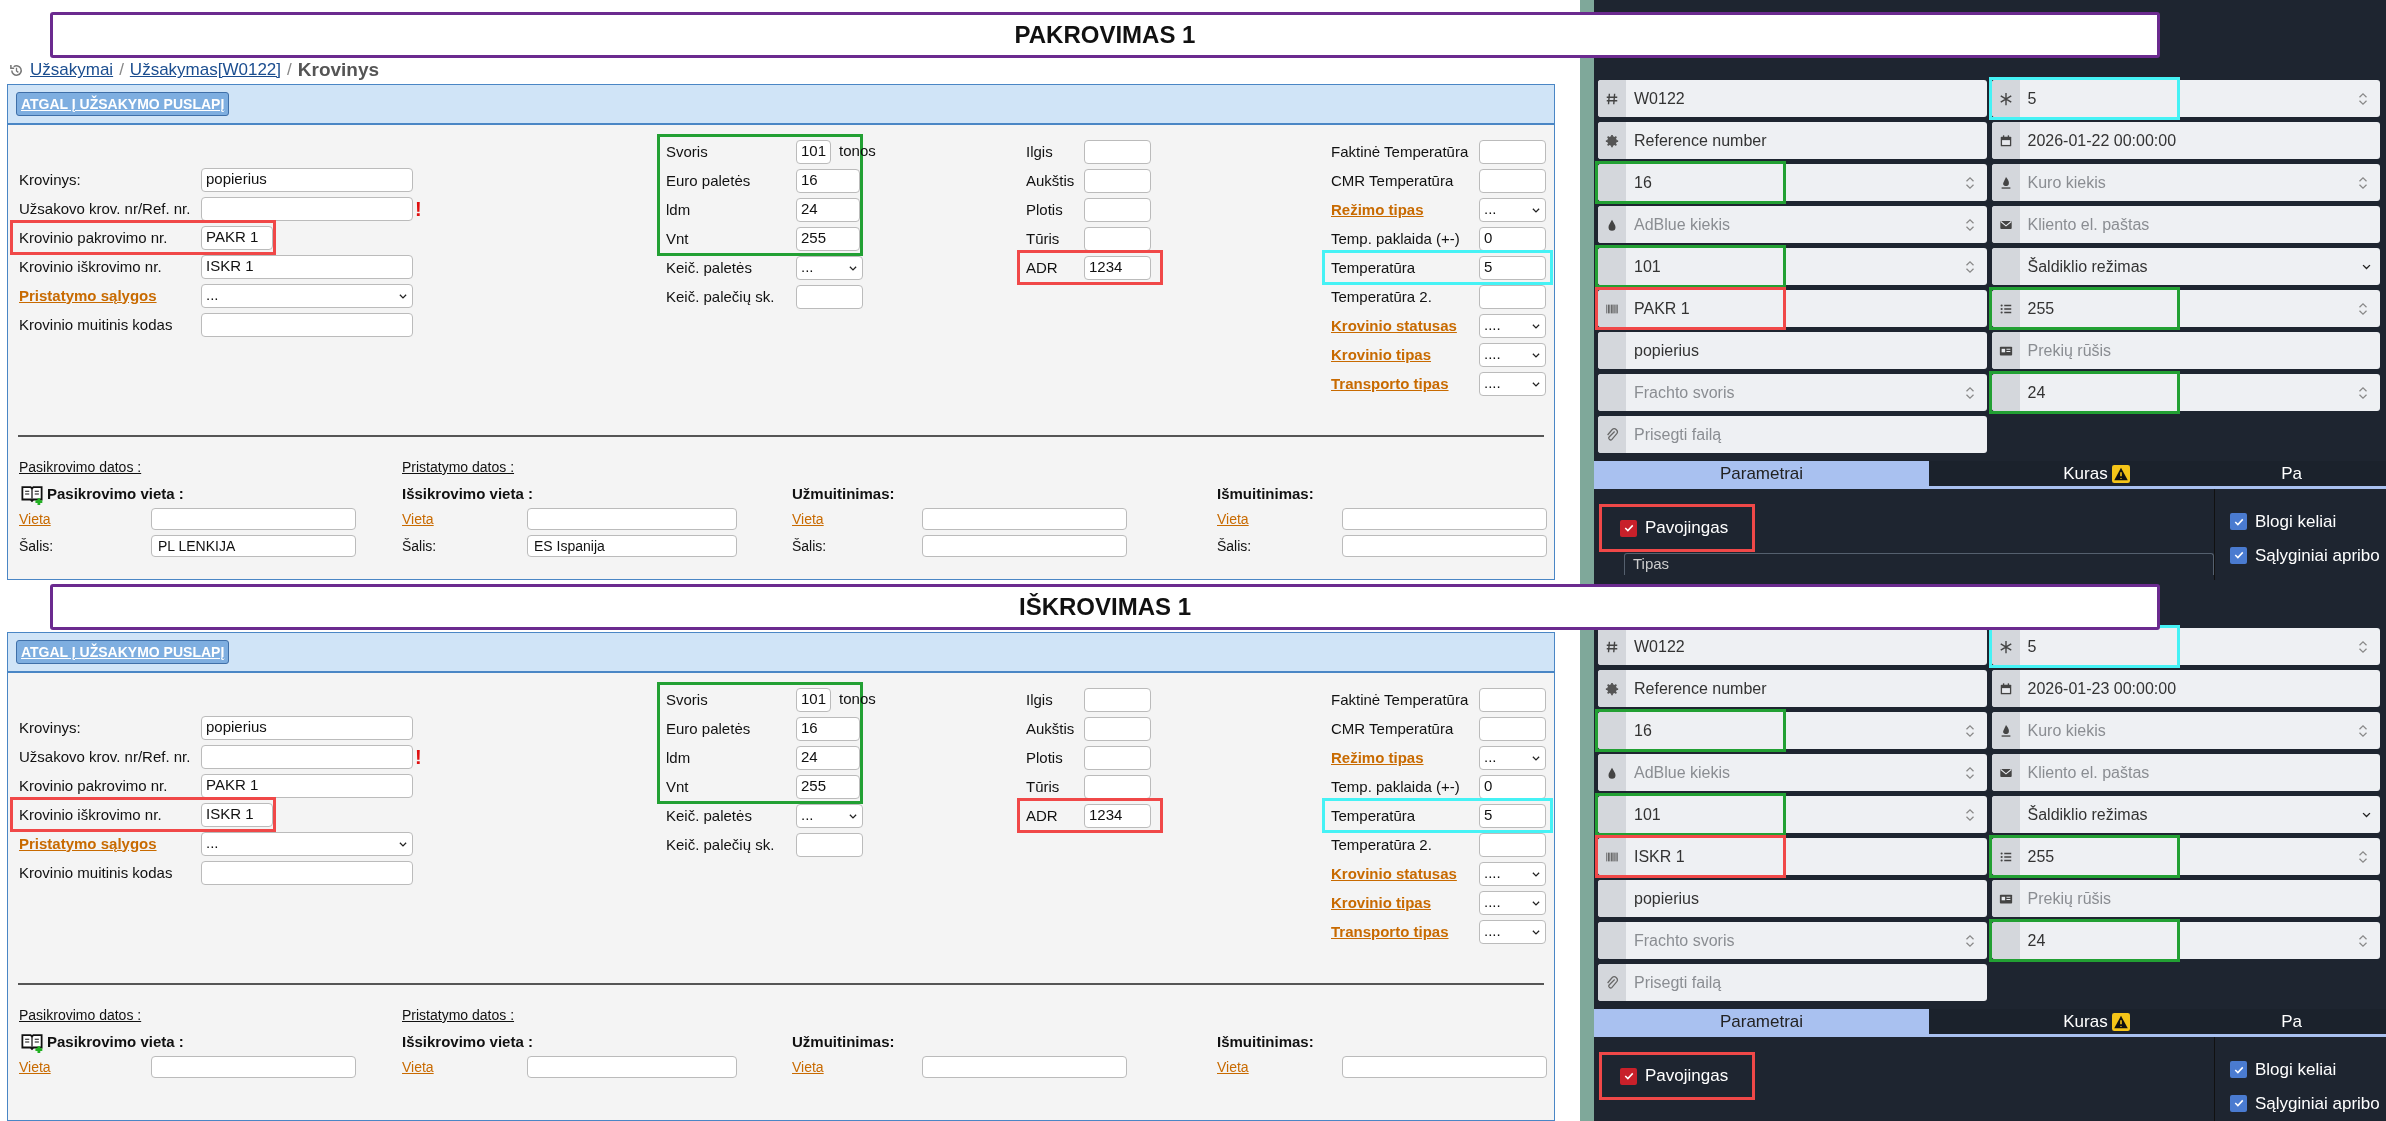 This screenshot has width=2386, height=1121. What do you see at coordinates (2185, 688) in the screenshot?
I see `input-field: 2026-01-23 00:00:00` at bounding box center [2185, 688].